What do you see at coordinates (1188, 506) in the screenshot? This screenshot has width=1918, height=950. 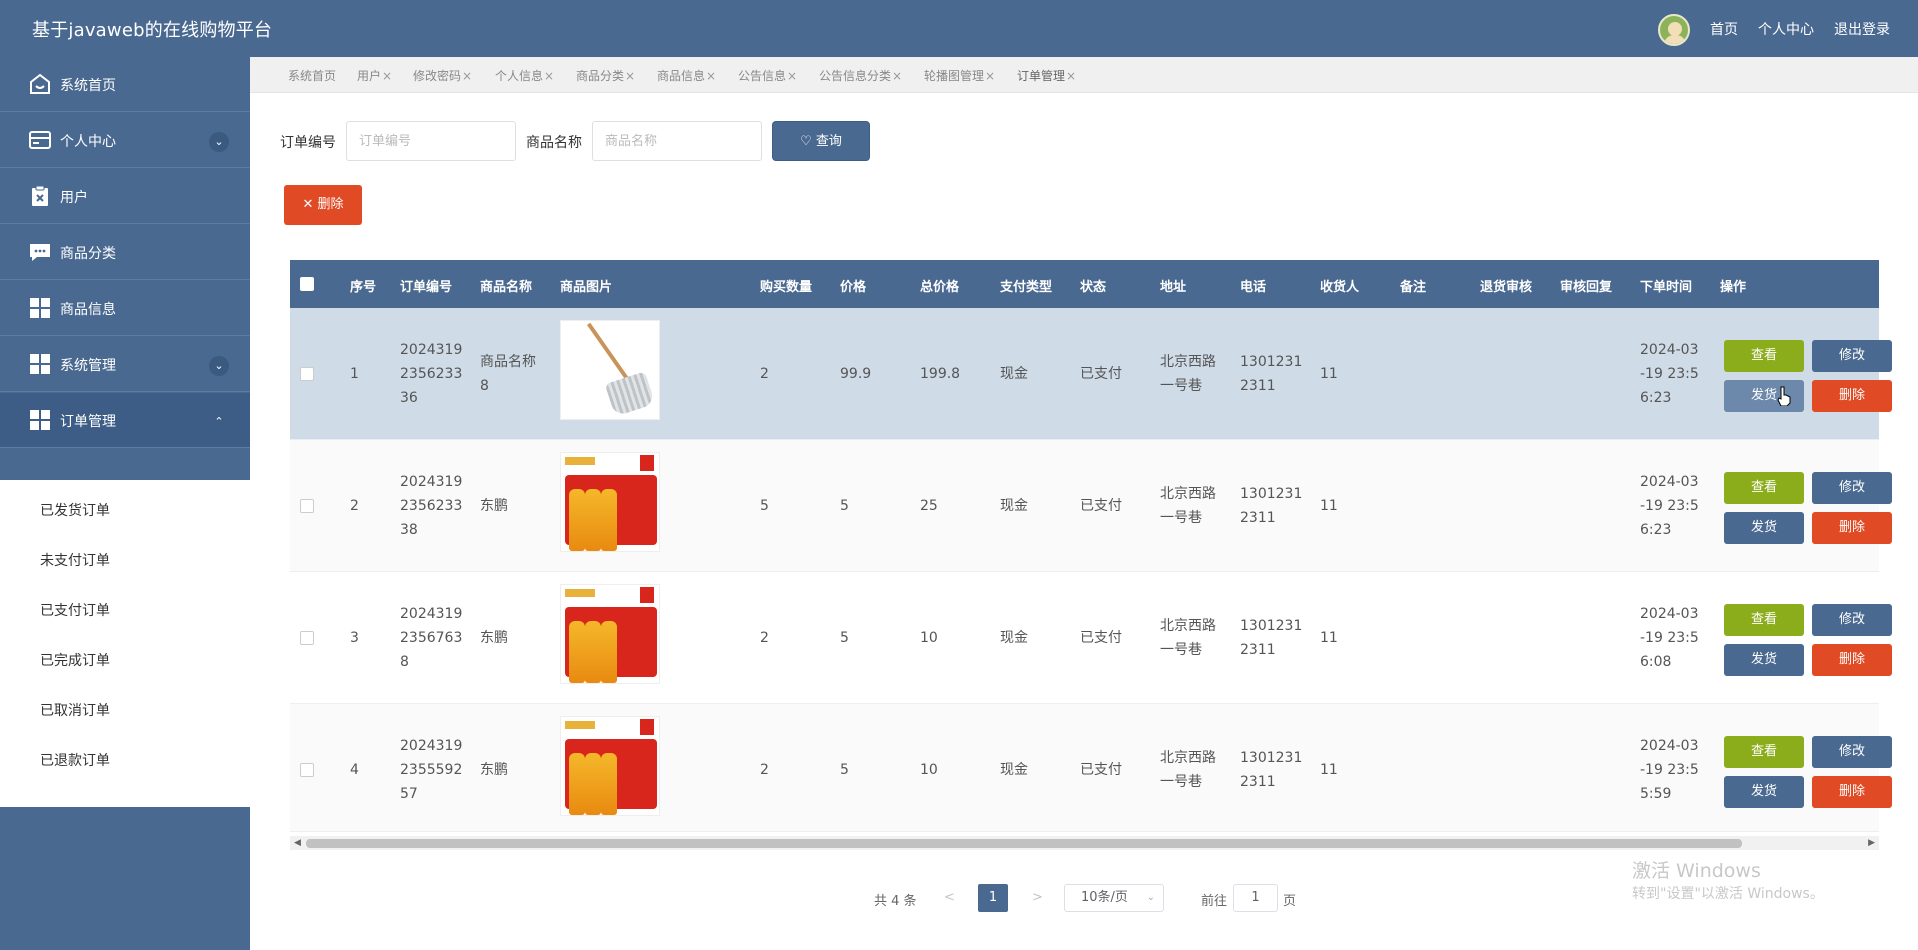 I see `cell-address: 北京西路 一号巷` at bounding box center [1188, 506].